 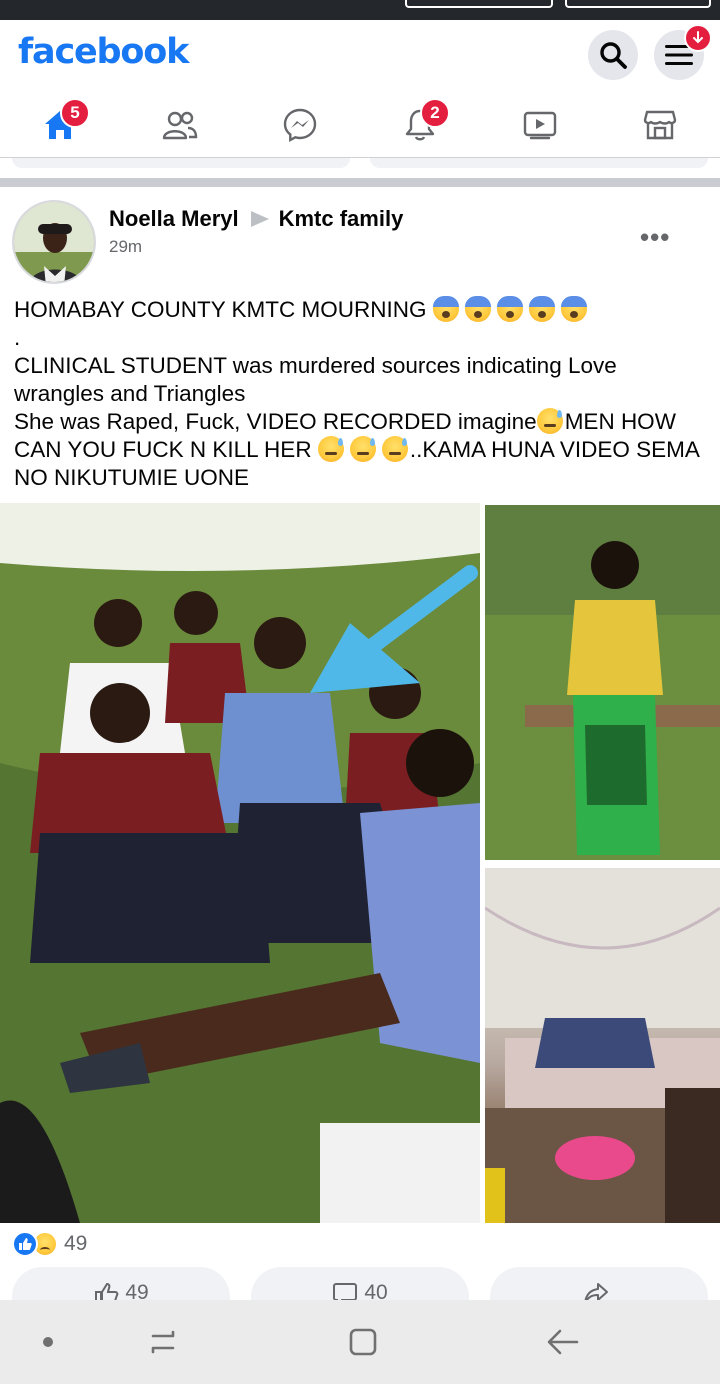 What do you see at coordinates (103, 52) in the screenshot?
I see `facebook-logo: facebook` at bounding box center [103, 52].